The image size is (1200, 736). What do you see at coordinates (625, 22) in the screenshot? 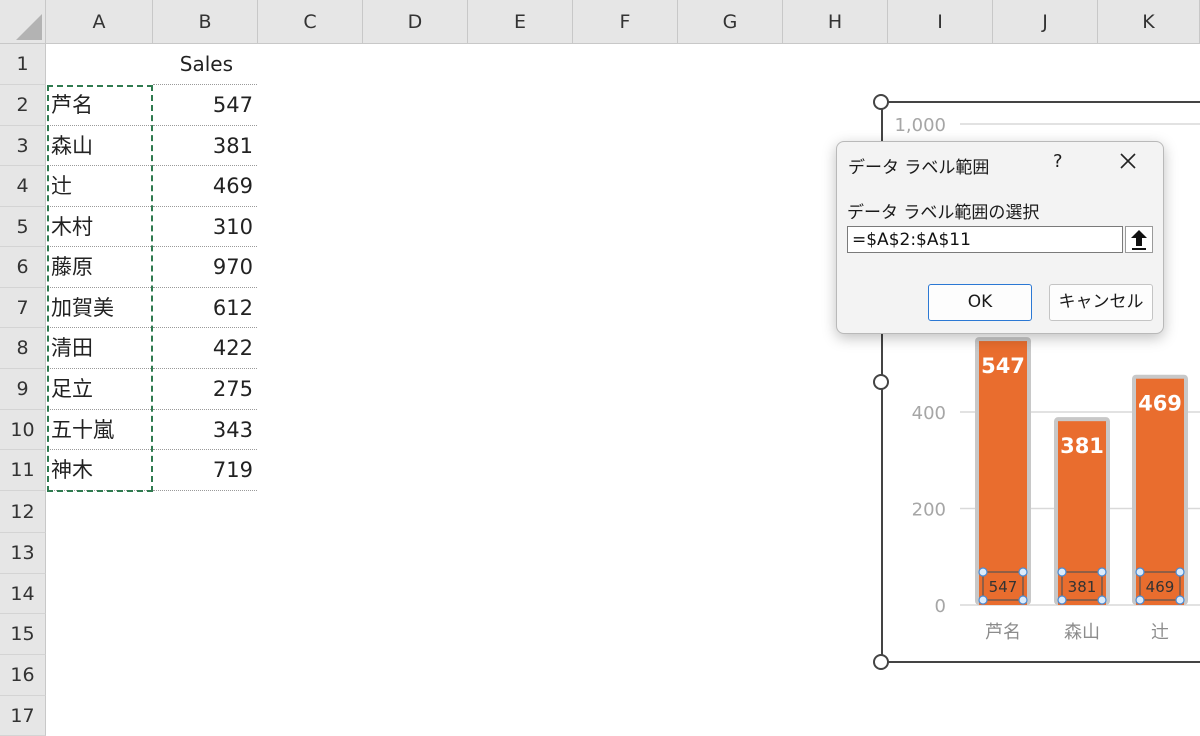
I see `column-header-f: F` at bounding box center [625, 22].